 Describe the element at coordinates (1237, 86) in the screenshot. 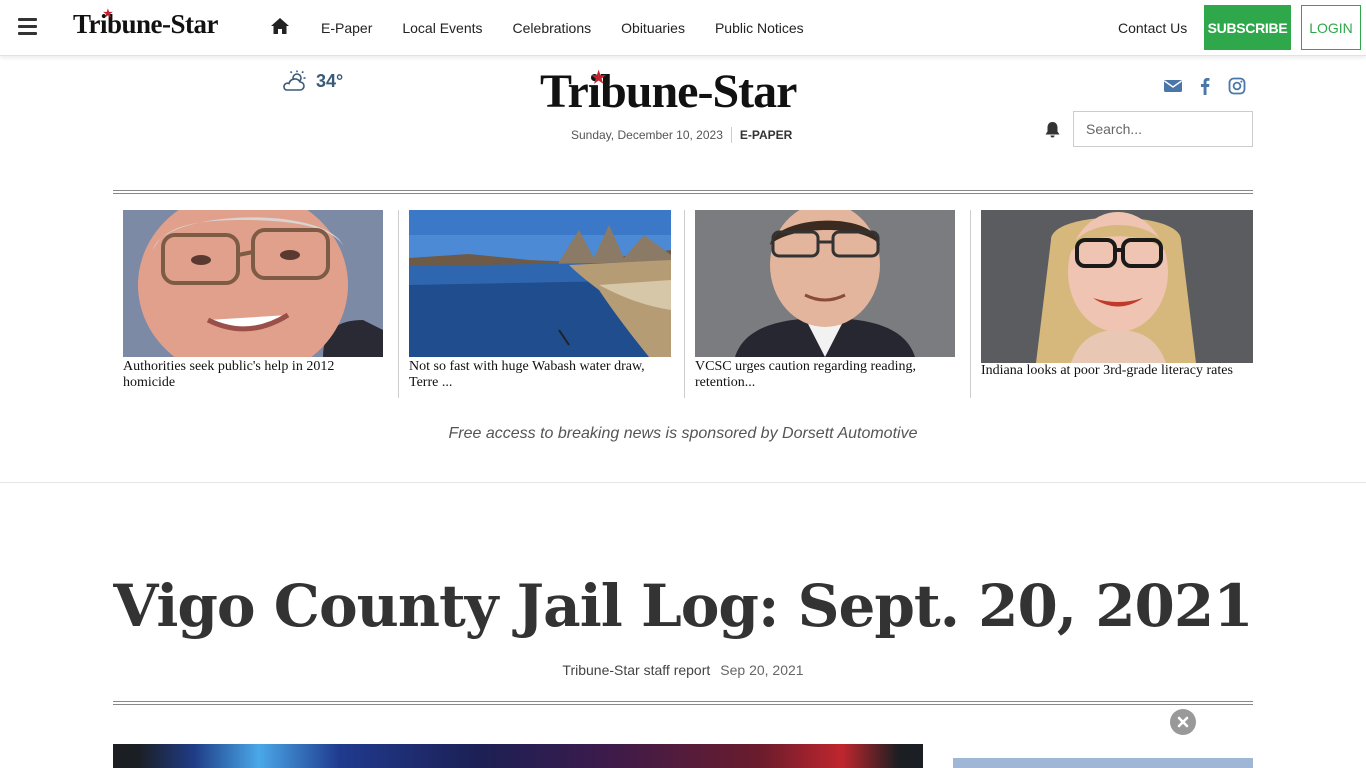

I see `instagram-icon` at that location.